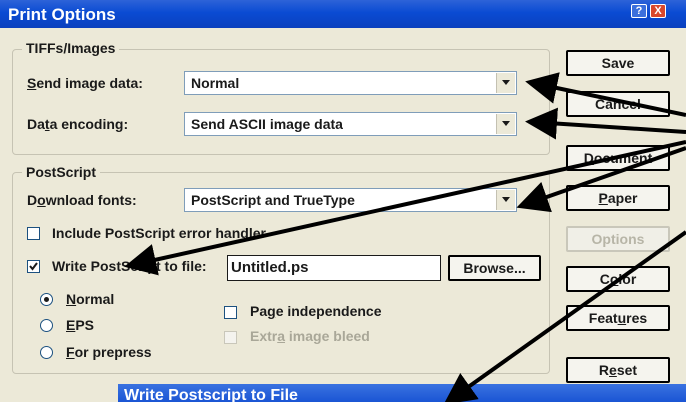 The width and height of the screenshot is (686, 405). Describe the element at coordinates (316, 311) in the screenshot. I see `page-independence-label: Page independence` at that location.